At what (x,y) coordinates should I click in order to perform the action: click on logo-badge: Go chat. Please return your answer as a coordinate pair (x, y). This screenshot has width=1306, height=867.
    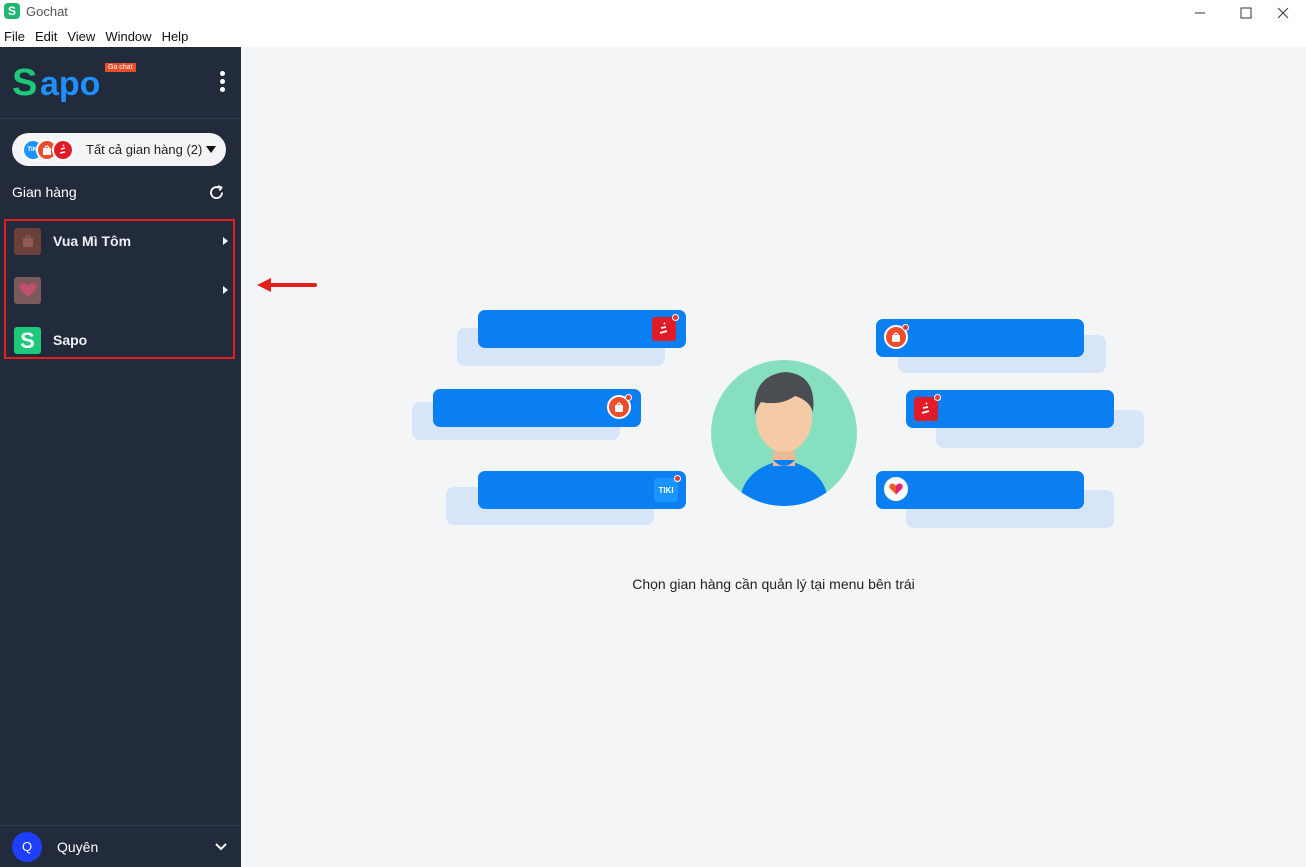
    Looking at the image, I should click on (120, 67).